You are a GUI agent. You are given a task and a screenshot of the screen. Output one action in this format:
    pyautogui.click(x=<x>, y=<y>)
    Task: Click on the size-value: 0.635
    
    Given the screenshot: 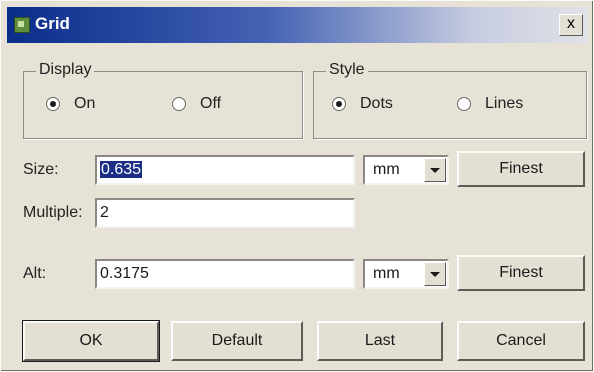 What is the action you would take?
    pyautogui.click(x=121, y=169)
    